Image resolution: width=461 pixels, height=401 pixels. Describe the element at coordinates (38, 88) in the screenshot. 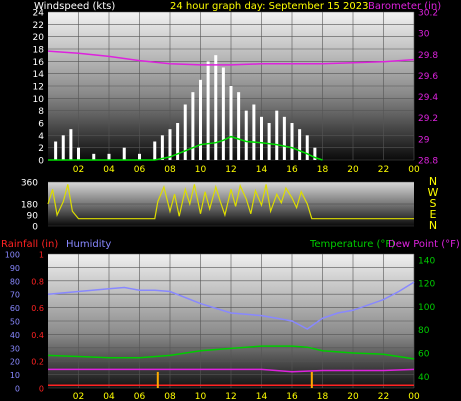

I see `windspeed-tick-label: 12` at that location.